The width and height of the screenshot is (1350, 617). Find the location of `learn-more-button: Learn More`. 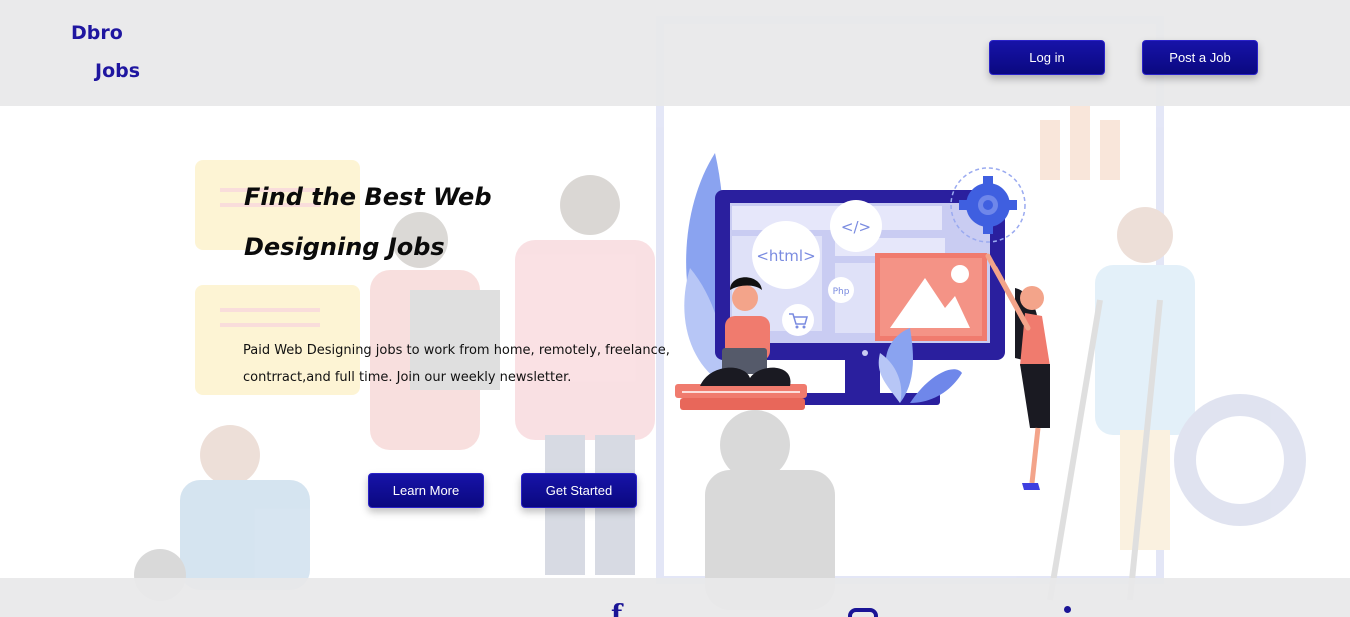

learn-more-button: Learn More is located at coordinates (426, 490).